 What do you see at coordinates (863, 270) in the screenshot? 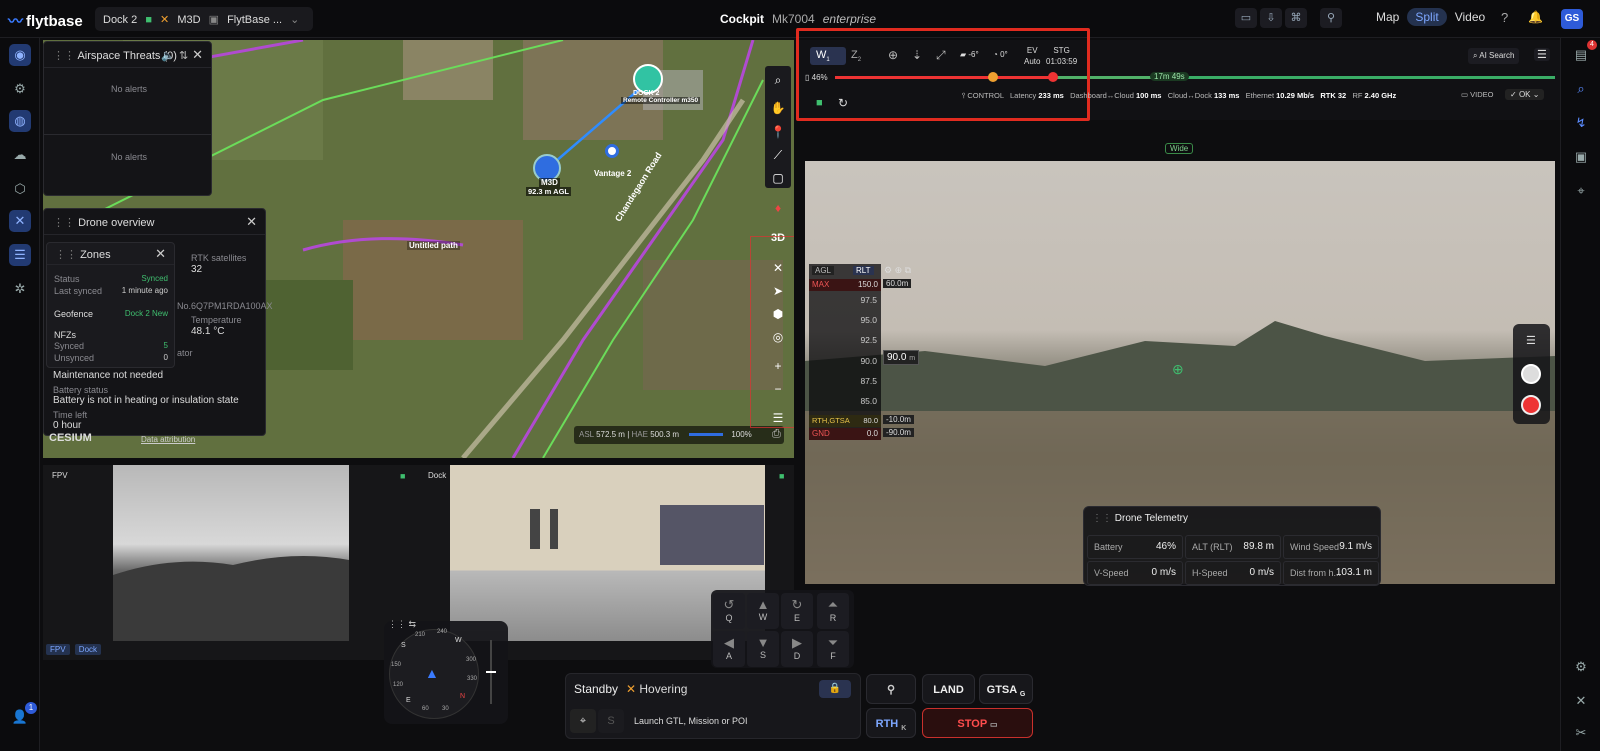
I see `rlt-toggle: RLT` at bounding box center [863, 270].